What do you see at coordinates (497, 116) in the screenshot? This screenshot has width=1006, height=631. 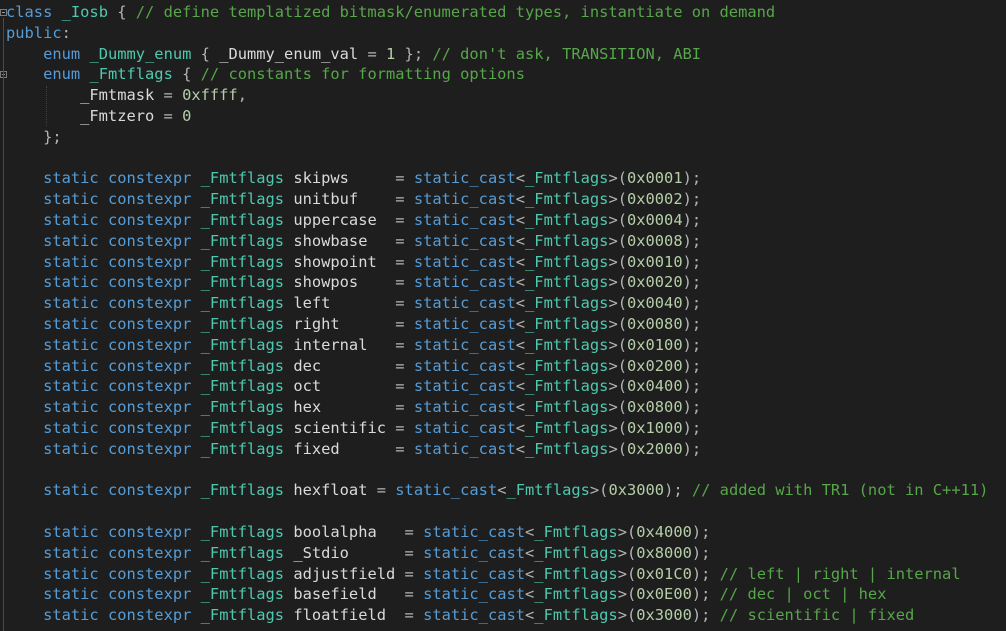 I see `code-line: _Fmtzero = 0` at bounding box center [497, 116].